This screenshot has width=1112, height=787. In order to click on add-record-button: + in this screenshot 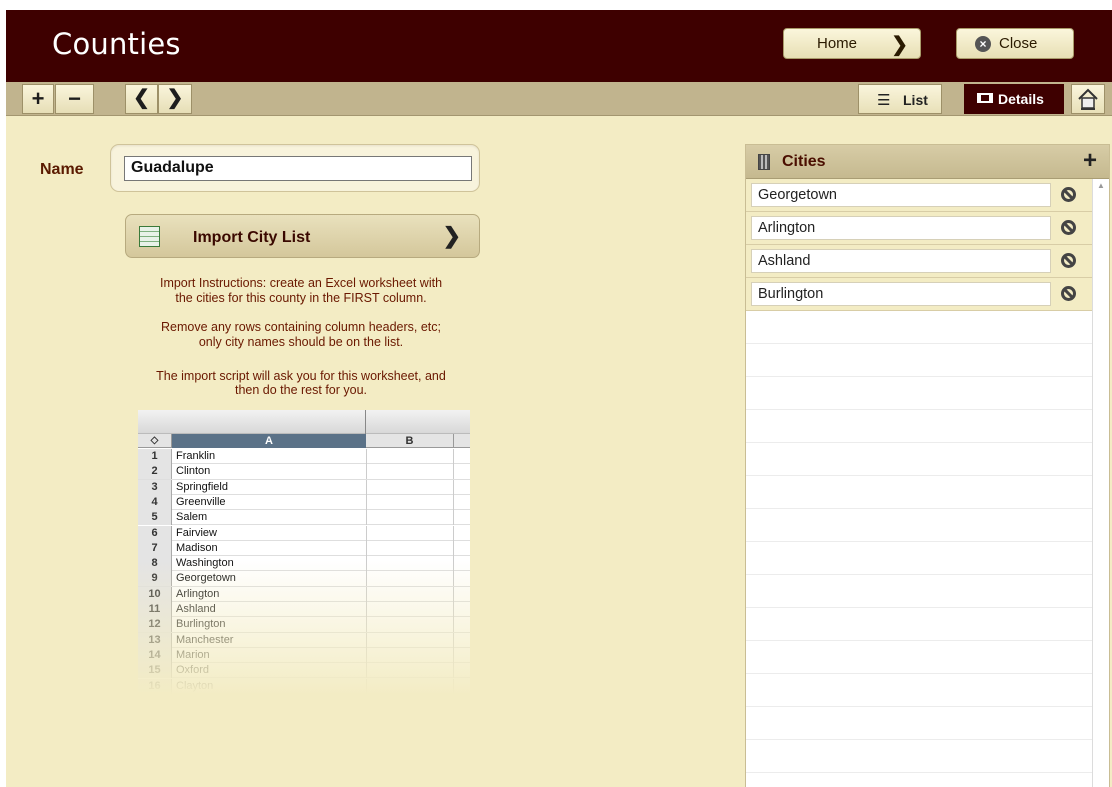, I will do `click(38, 99)`.